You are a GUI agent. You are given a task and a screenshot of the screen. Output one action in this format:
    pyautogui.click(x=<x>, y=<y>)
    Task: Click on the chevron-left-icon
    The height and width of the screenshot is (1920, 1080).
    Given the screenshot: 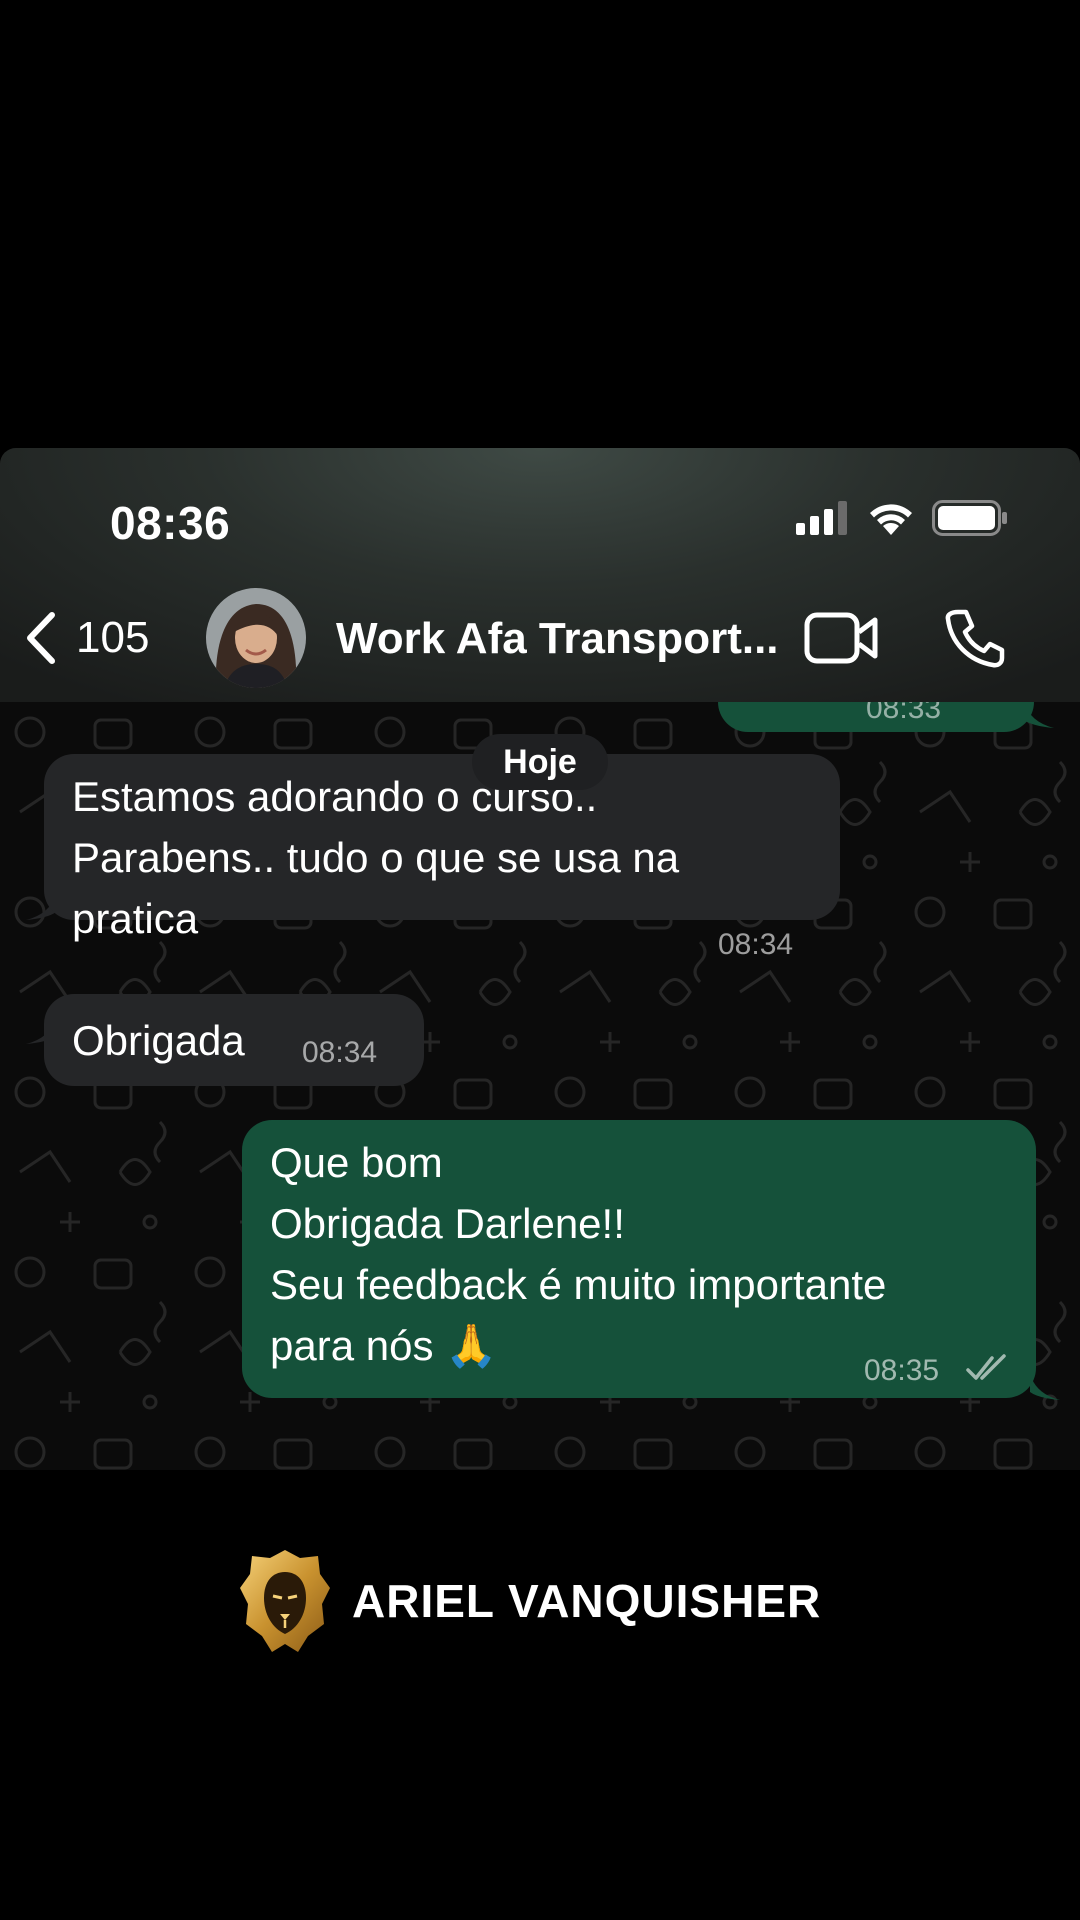 What is the action you would take?
    pyautogui.click(x=41, y=638)
    